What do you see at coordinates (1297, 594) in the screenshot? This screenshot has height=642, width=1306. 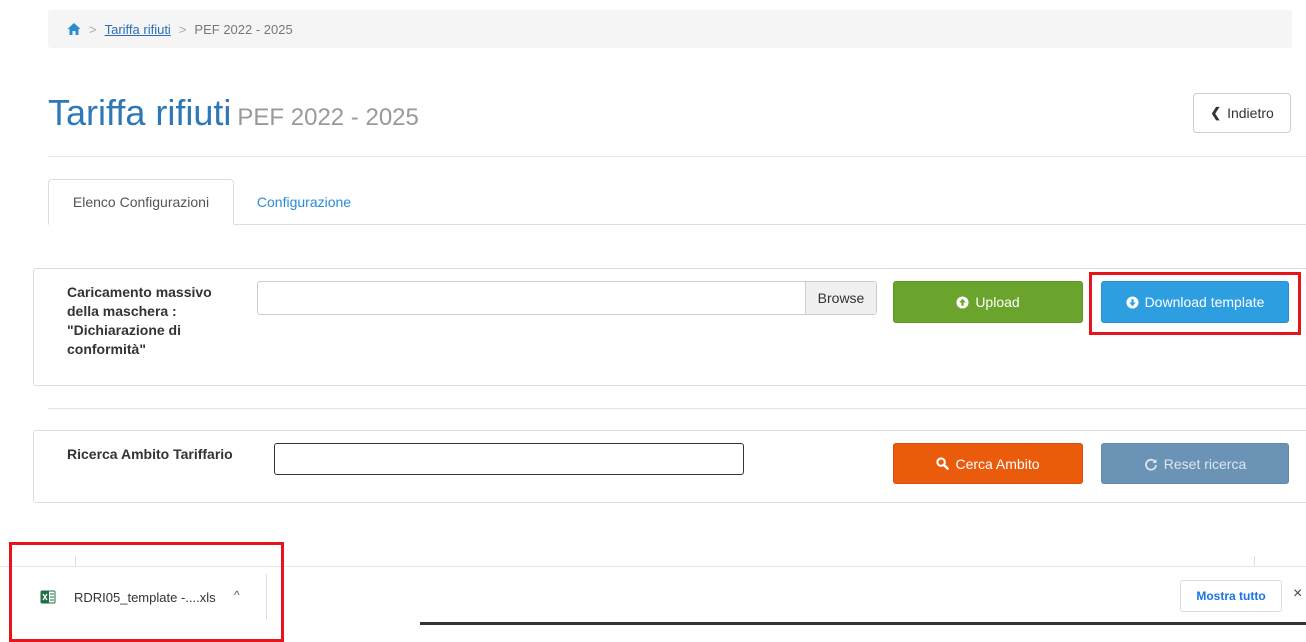 I see `close-icon: ×` at bounding box center [1297, 594].